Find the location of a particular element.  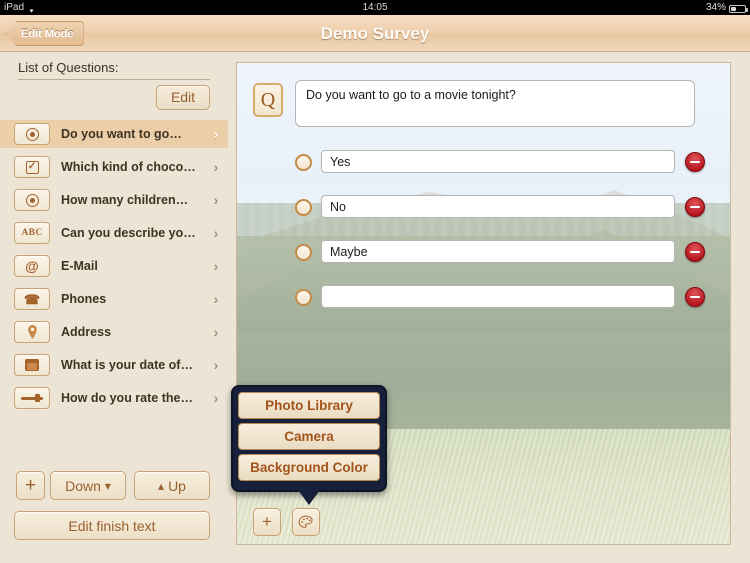

image-source-popover: Photo Library Camera Background Color is located at coordinates (309, 445).